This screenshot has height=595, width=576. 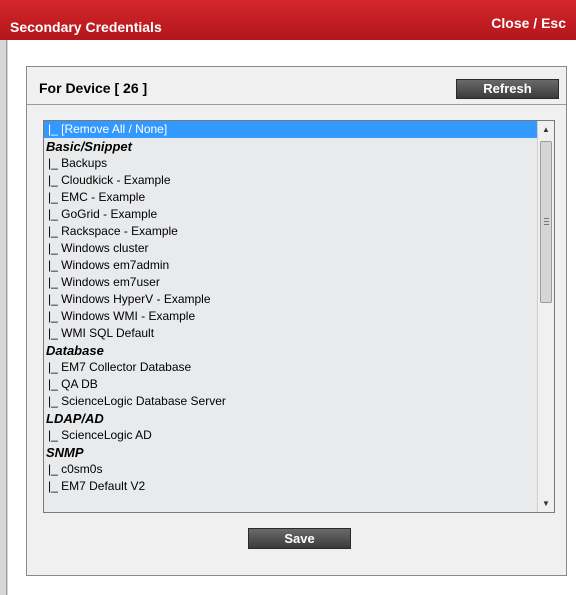 I want to click on list-item: |_ Windows HyperV - Example, so click(x=291, y=299).